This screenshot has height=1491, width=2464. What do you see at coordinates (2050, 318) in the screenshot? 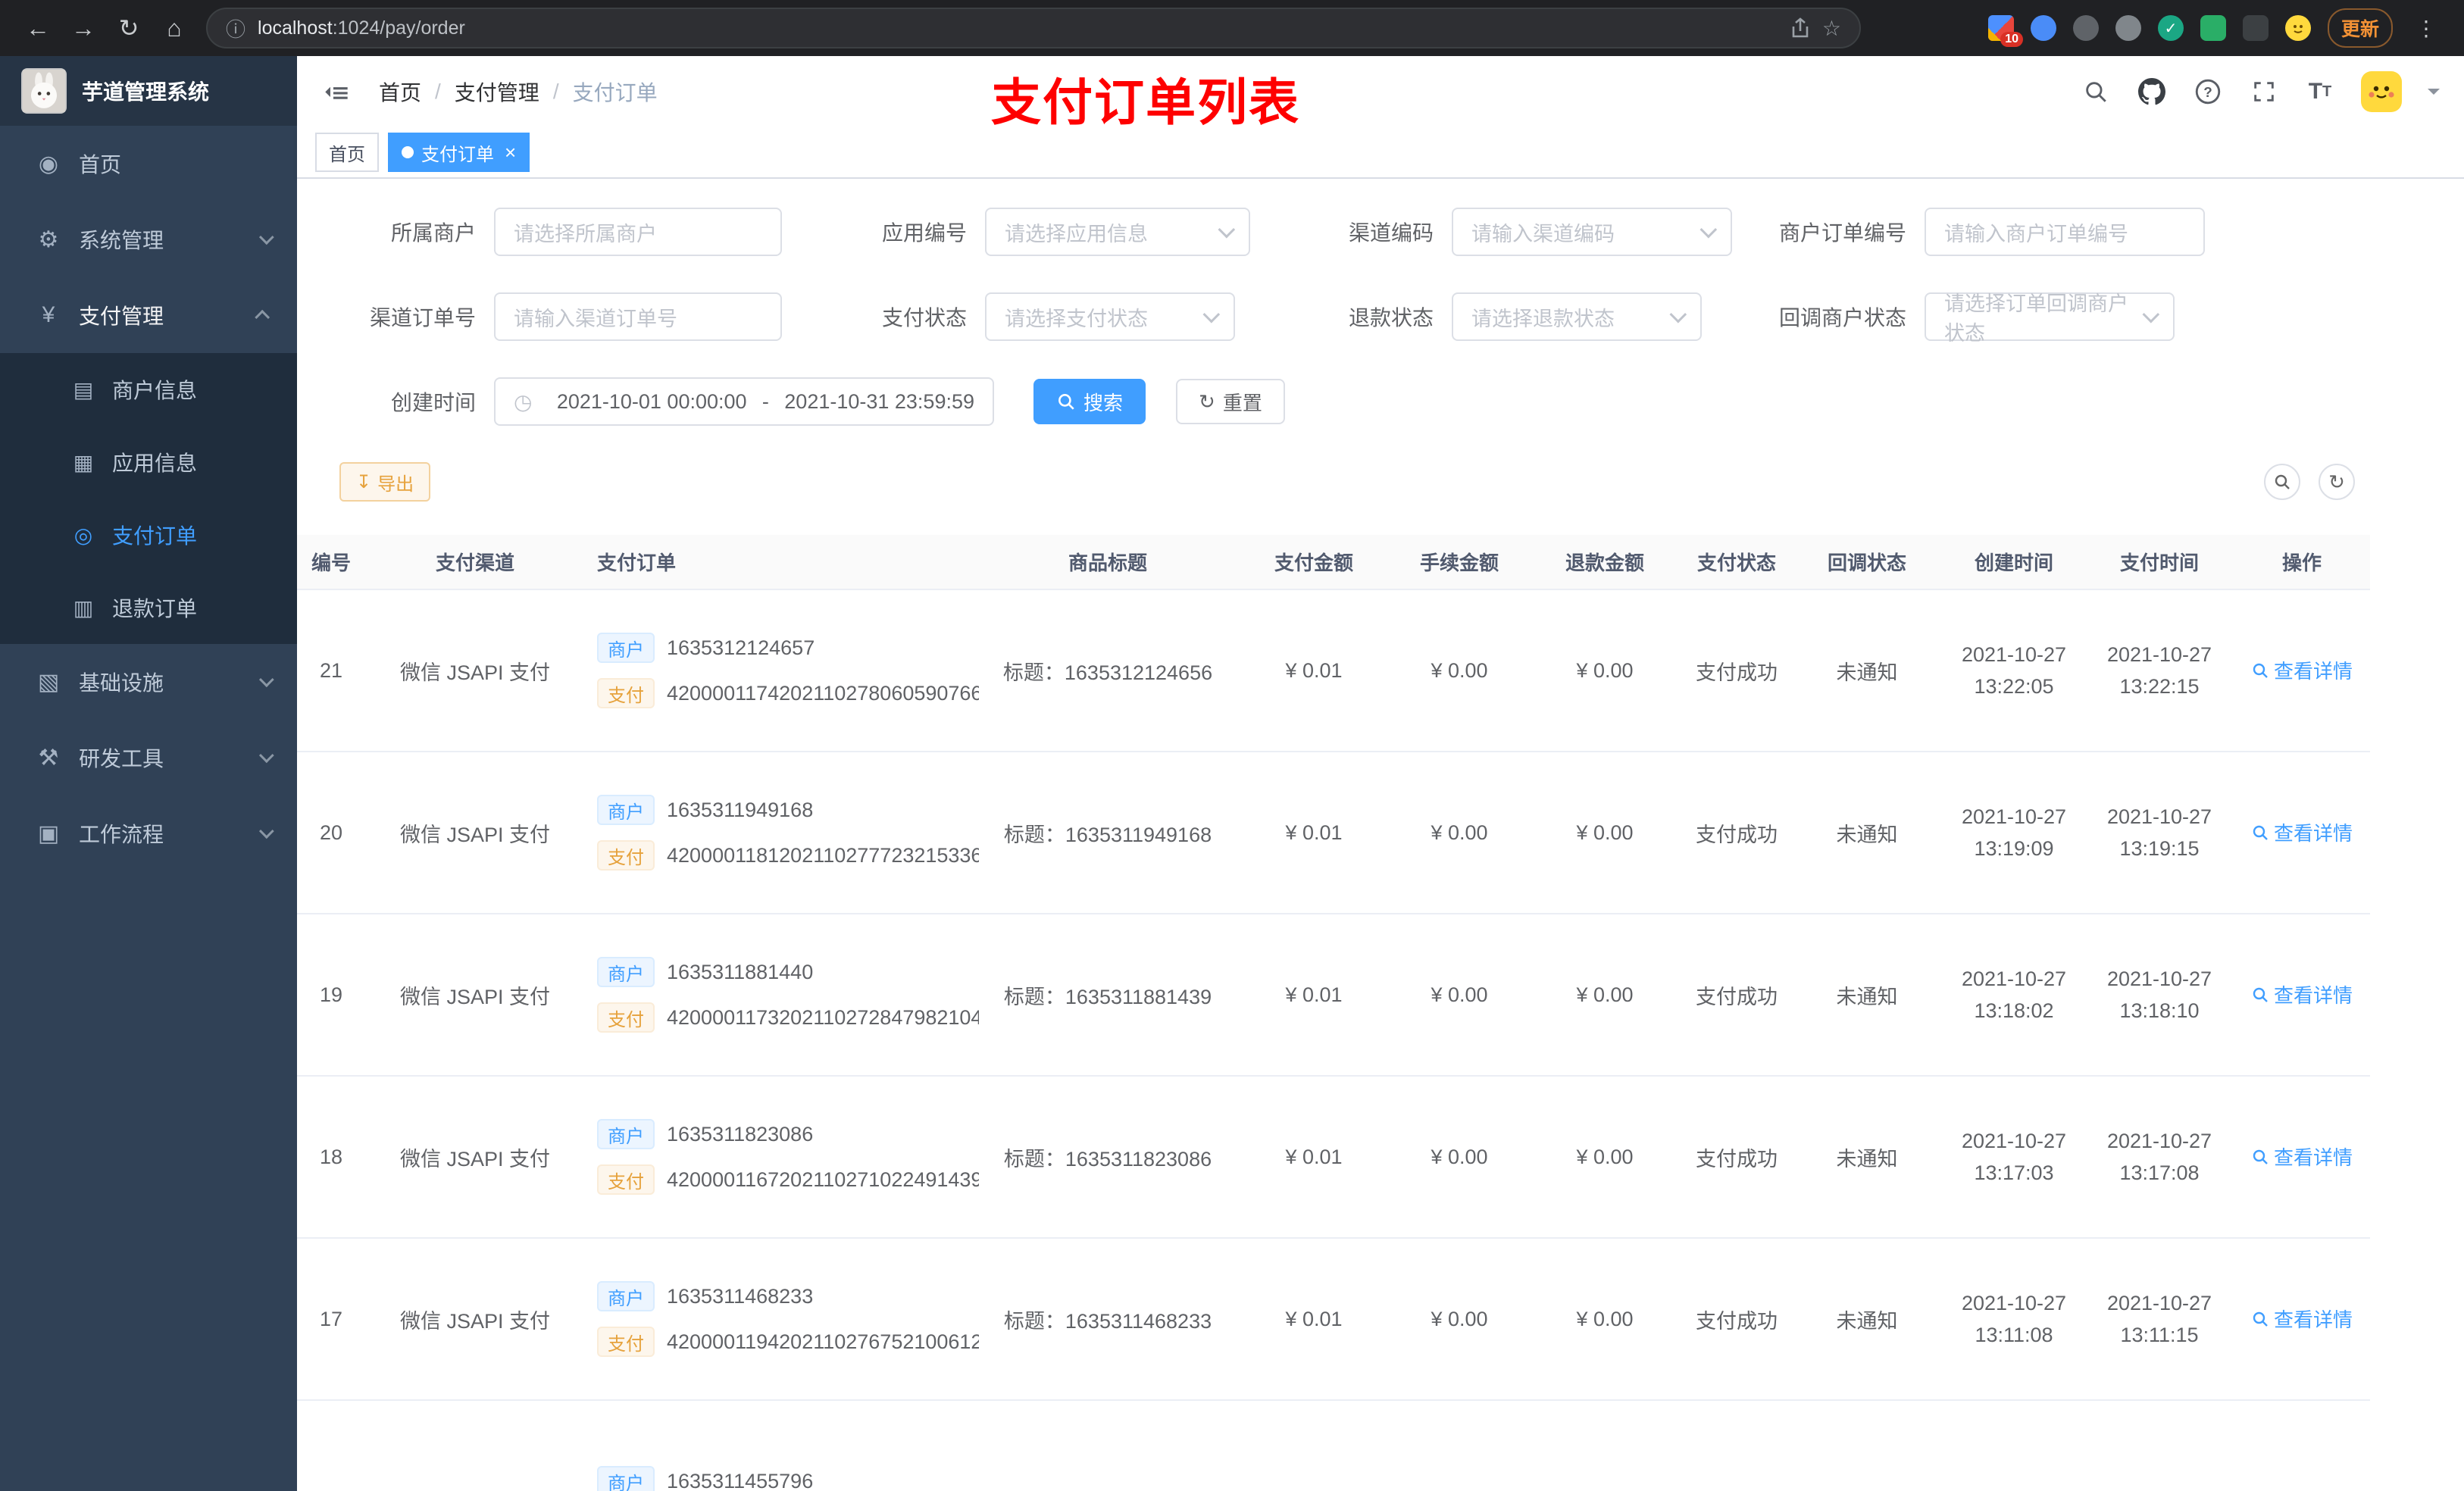
I see `notify-status-select: 请选择订单回调商户状态` at bounding box center [2050, 318].